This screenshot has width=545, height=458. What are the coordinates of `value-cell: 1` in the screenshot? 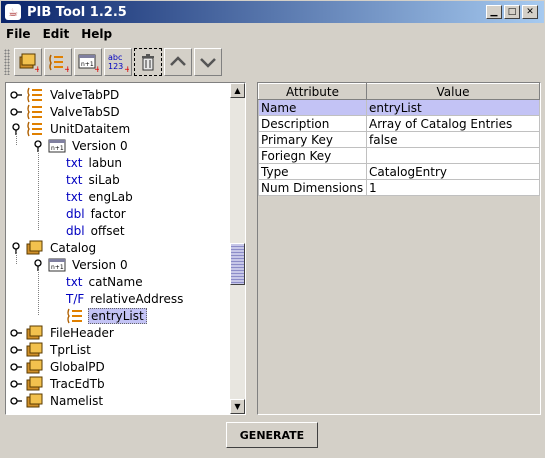 It's located at (453, 187).